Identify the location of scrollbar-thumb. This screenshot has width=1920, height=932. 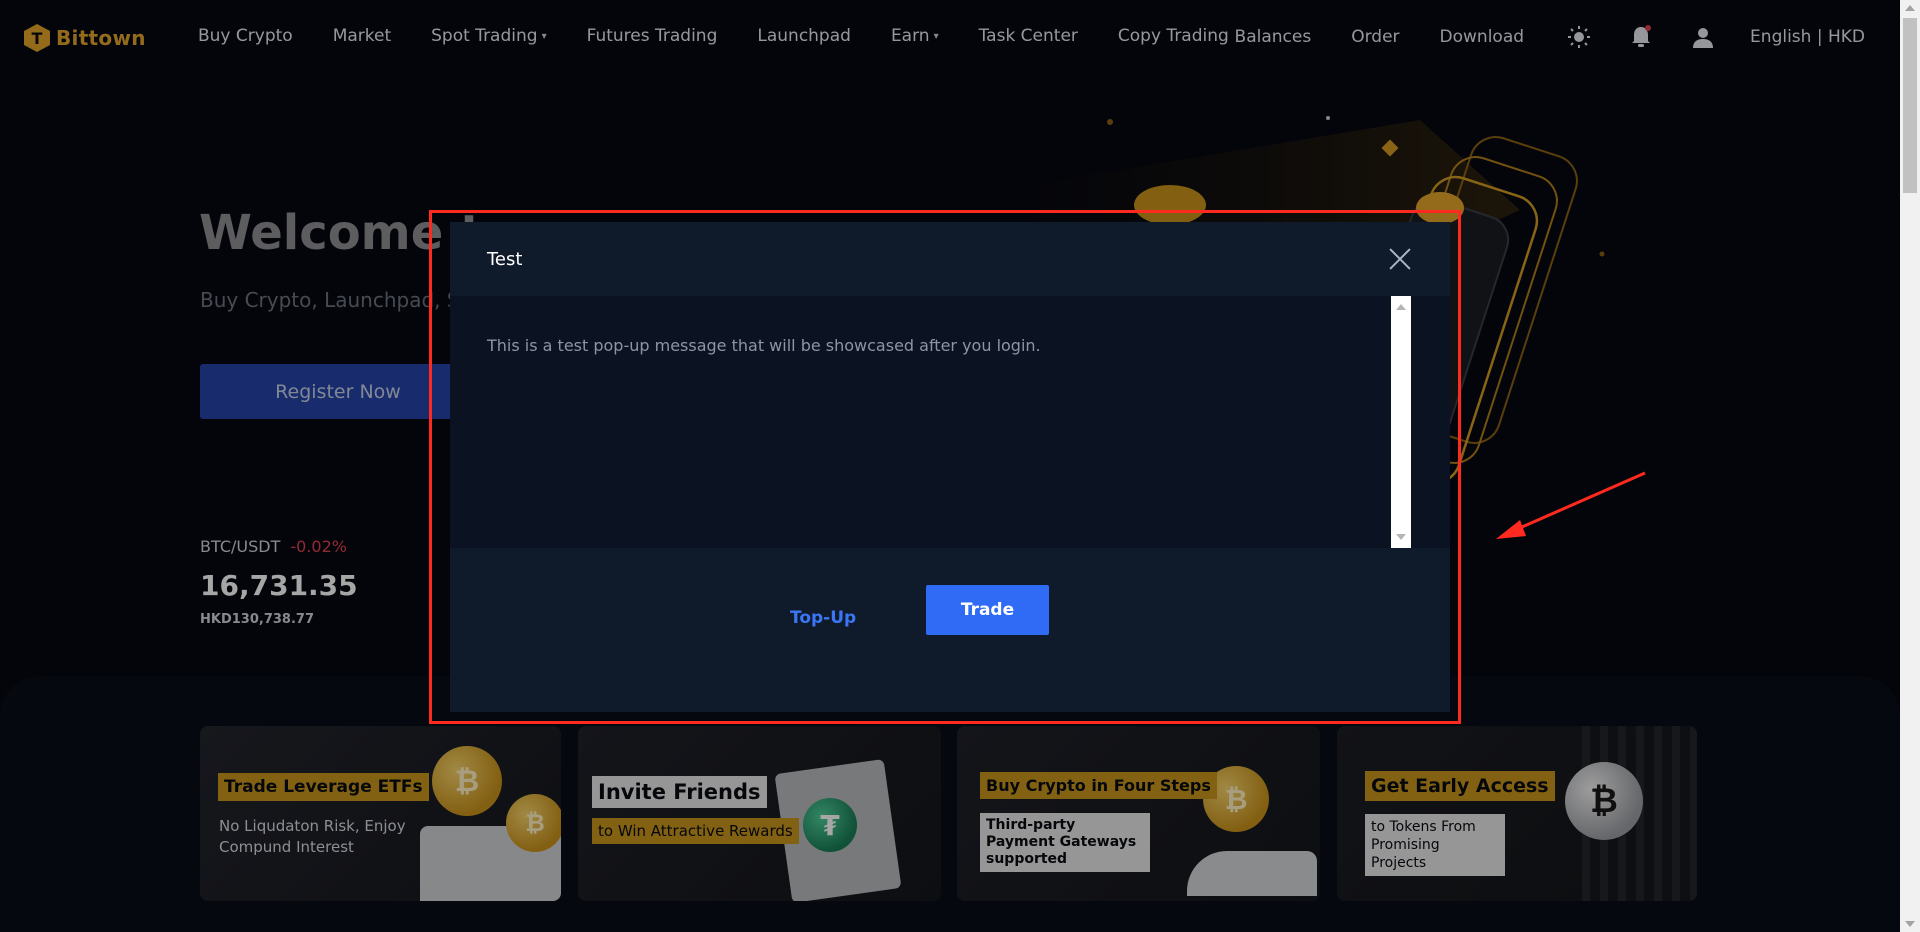
(1910, 105).